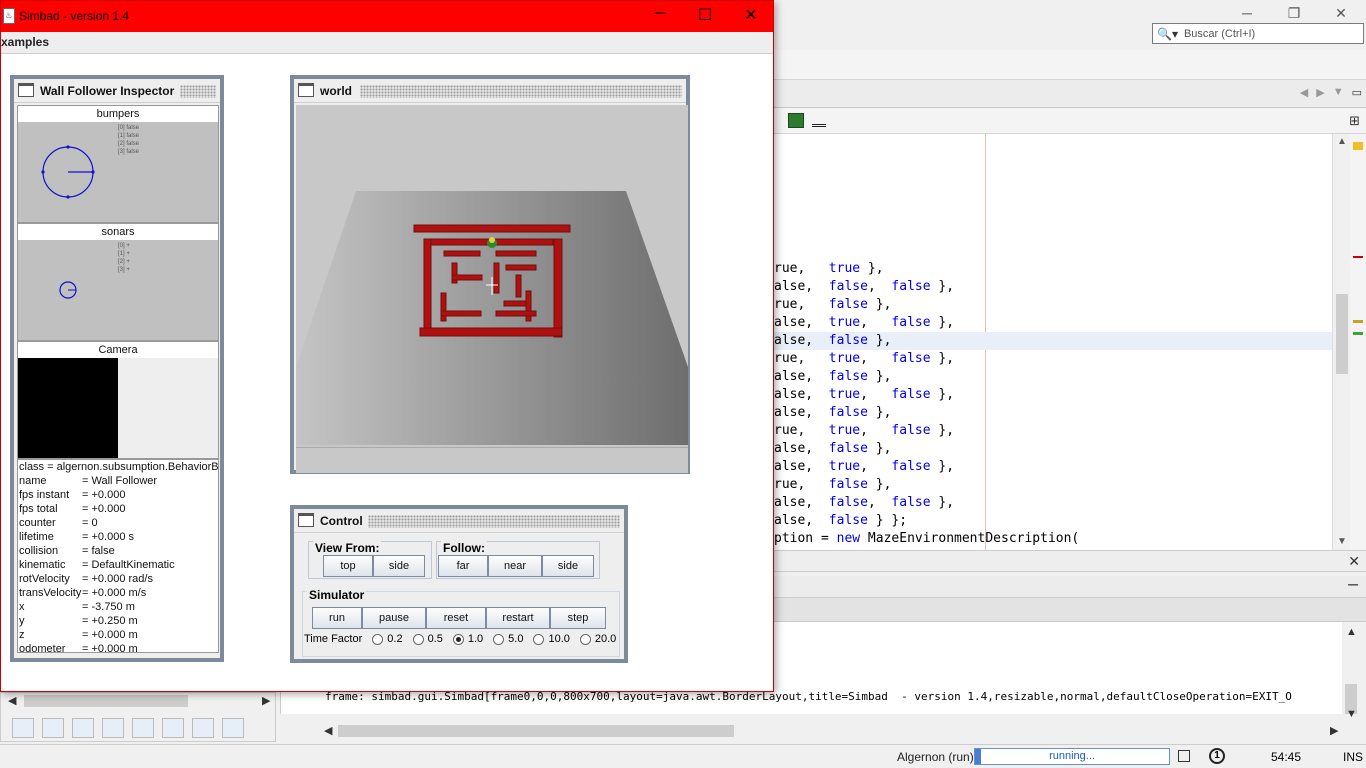  Describe the element at coordinates (338, 91) in the screenshot. I see `world-title: world` at that location.